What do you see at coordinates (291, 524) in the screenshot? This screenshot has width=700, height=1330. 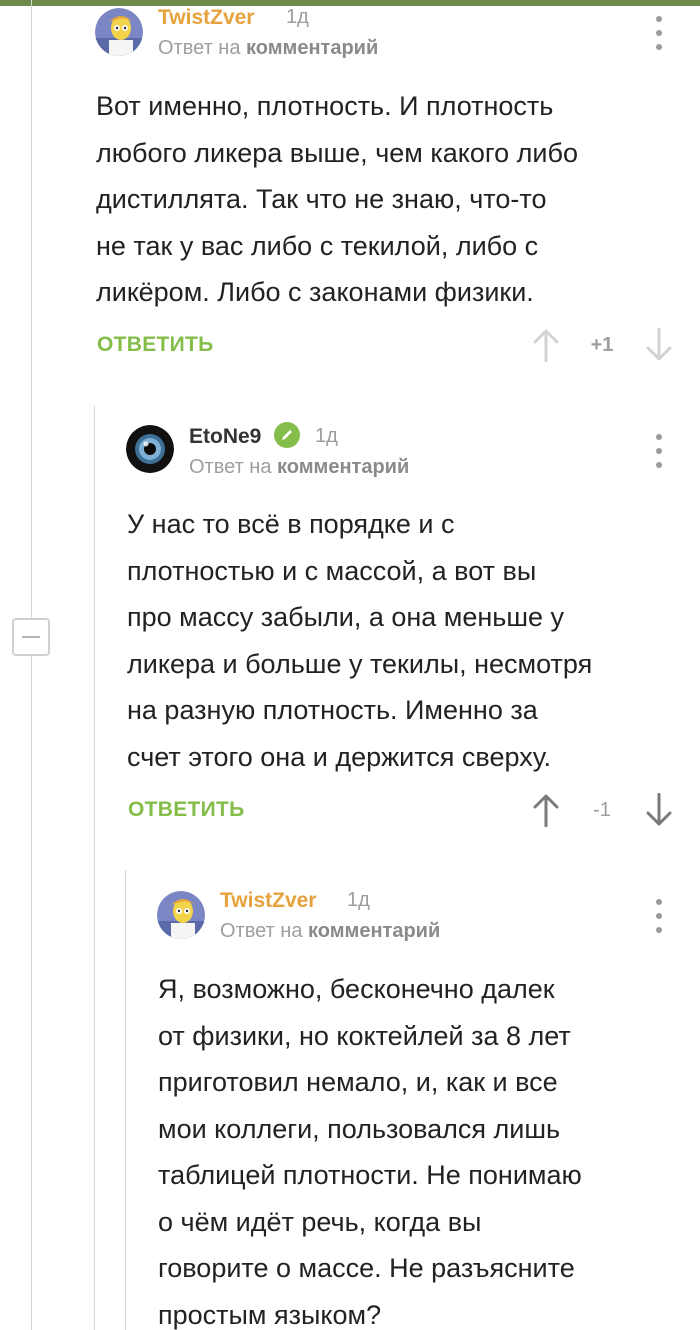 I see `comment-line: У нас то всё в порядке и с` at bounding box center [291, 524].